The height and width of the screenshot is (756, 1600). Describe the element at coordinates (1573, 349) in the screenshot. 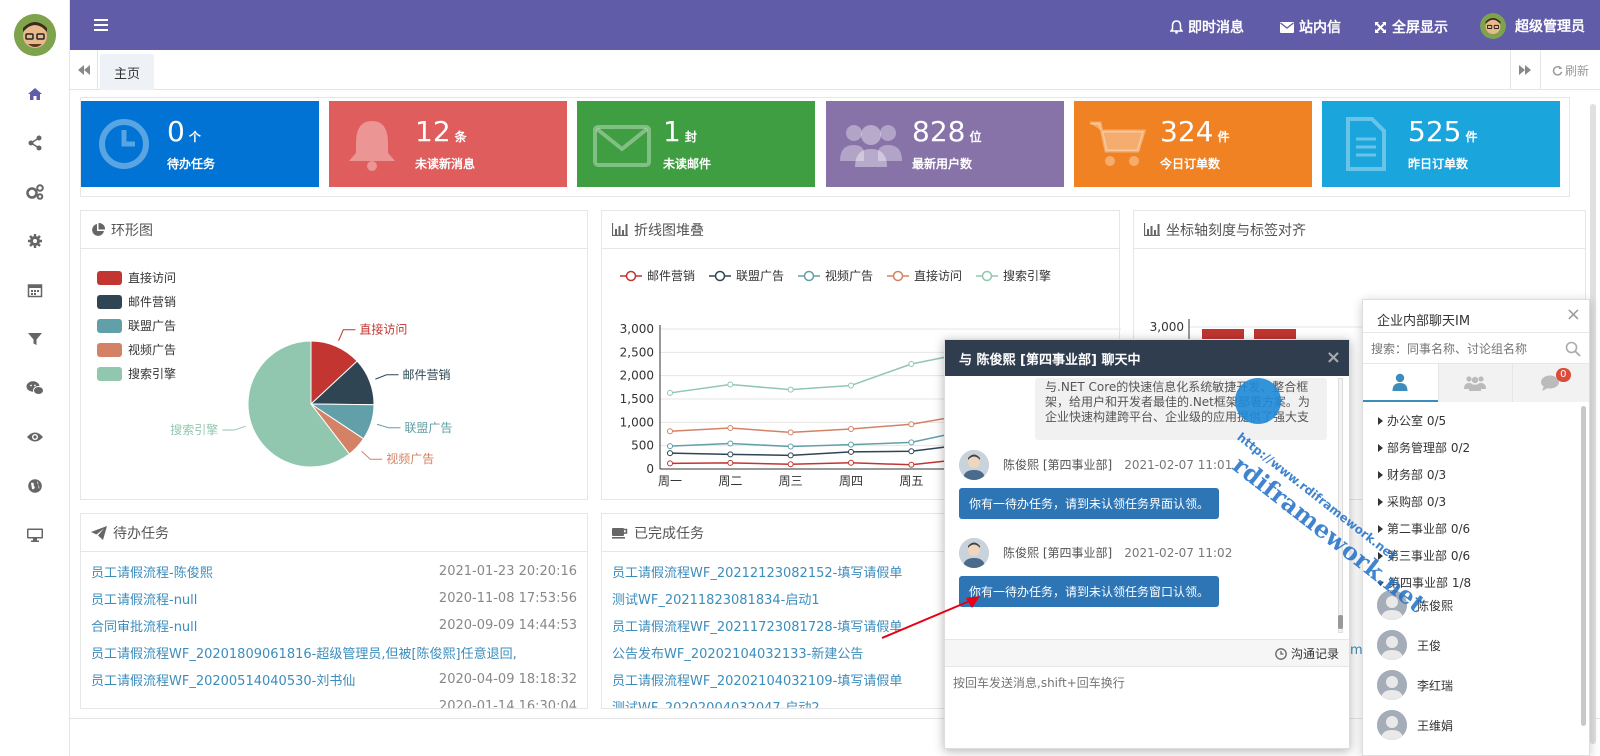

I see `search-icon` at that location.